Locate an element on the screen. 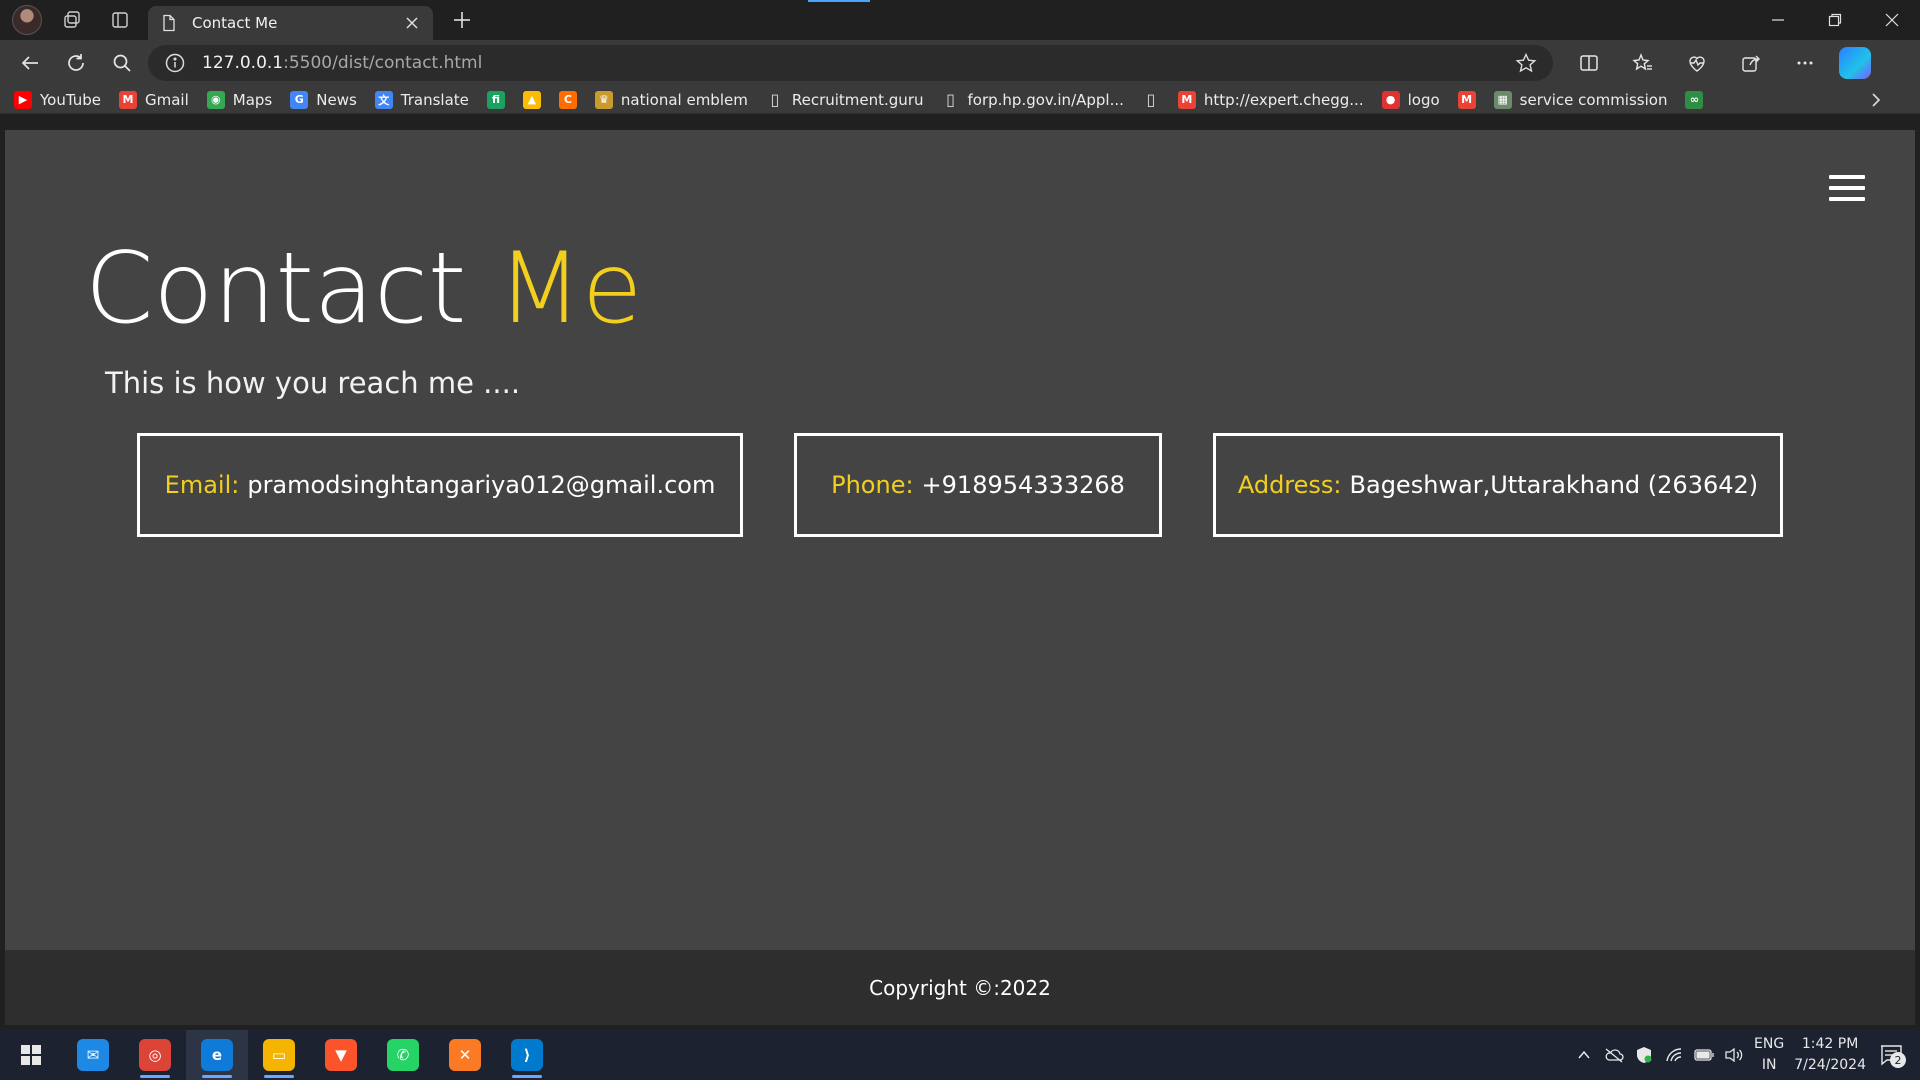  app-green-icon: fi is located at coordinates (495, 99).